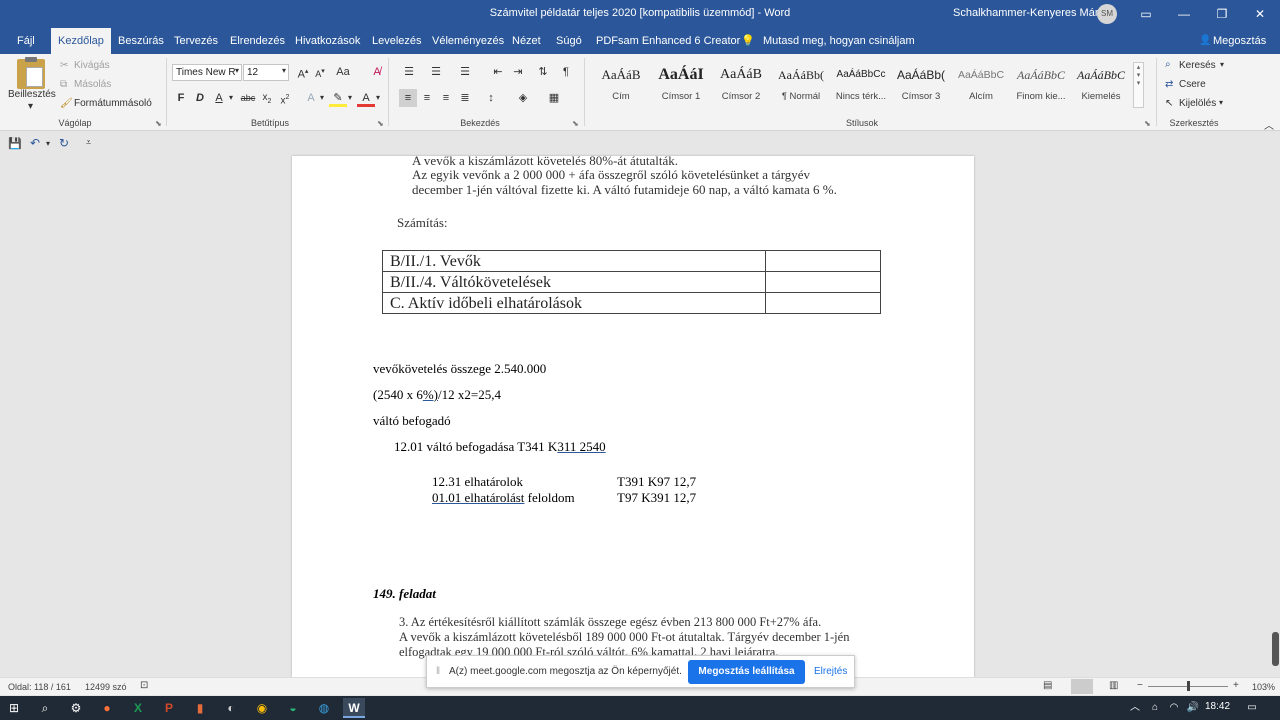 The image size is (1280, 720). I want to click on borders-icon: ▦, so click(554, 98).